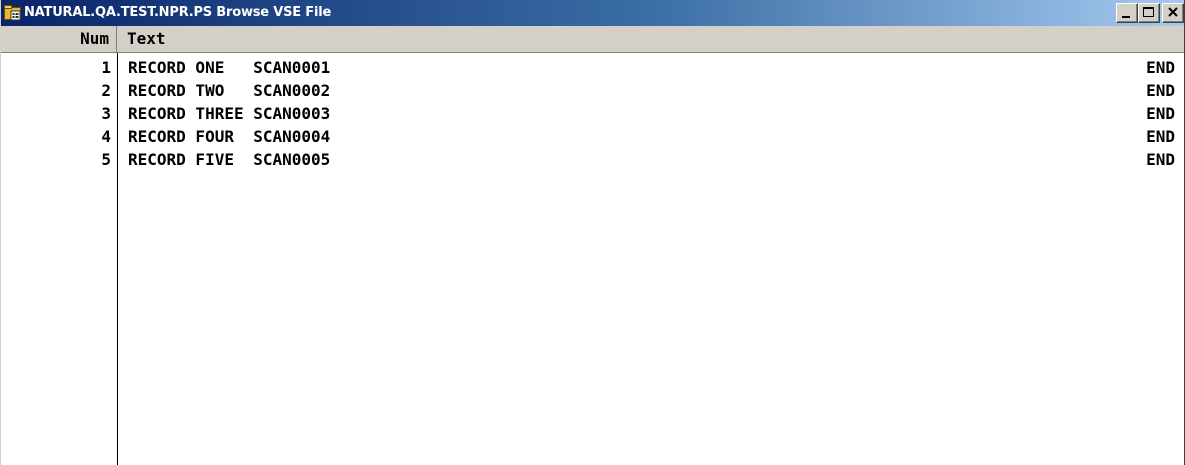 The width and height of the screenshot is (1185, 465). Describe the element at coordinates (592, 13) in the screenshot. I see `title-bar: NATURAL.QA.TEST.NPR.PS Browse VSE File` at that location.